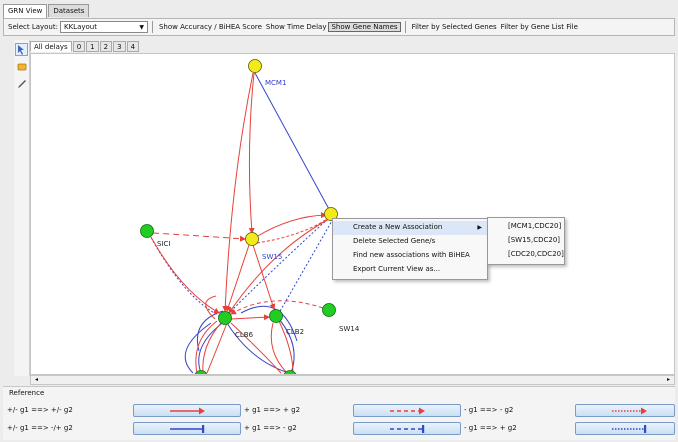  I want to click on node-sici, so click(147, 231).